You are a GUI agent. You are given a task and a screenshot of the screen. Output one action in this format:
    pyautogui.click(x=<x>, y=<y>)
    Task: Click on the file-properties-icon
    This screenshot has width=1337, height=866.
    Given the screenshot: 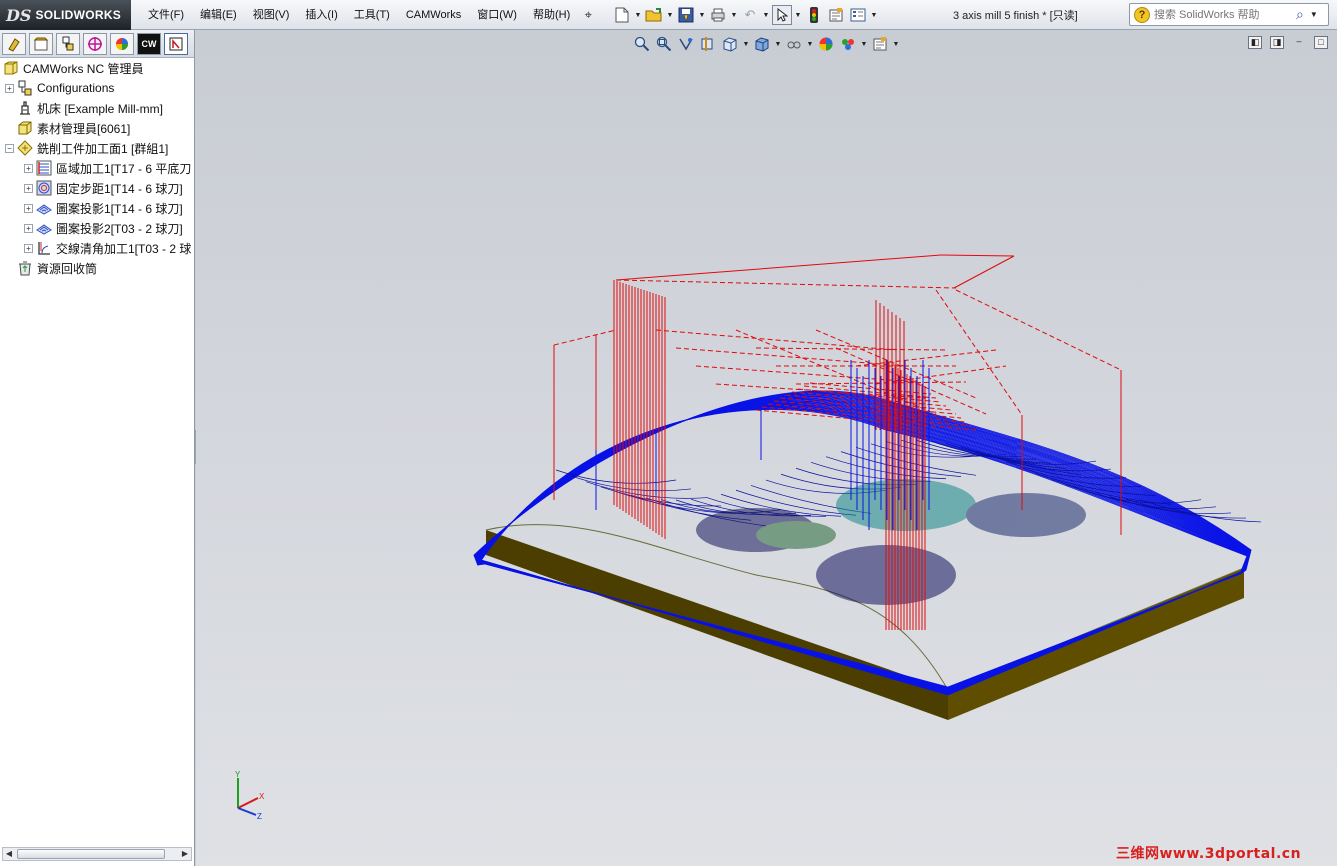 What is the action you would take?
    pyautogui.click(x=836, y=15)
    